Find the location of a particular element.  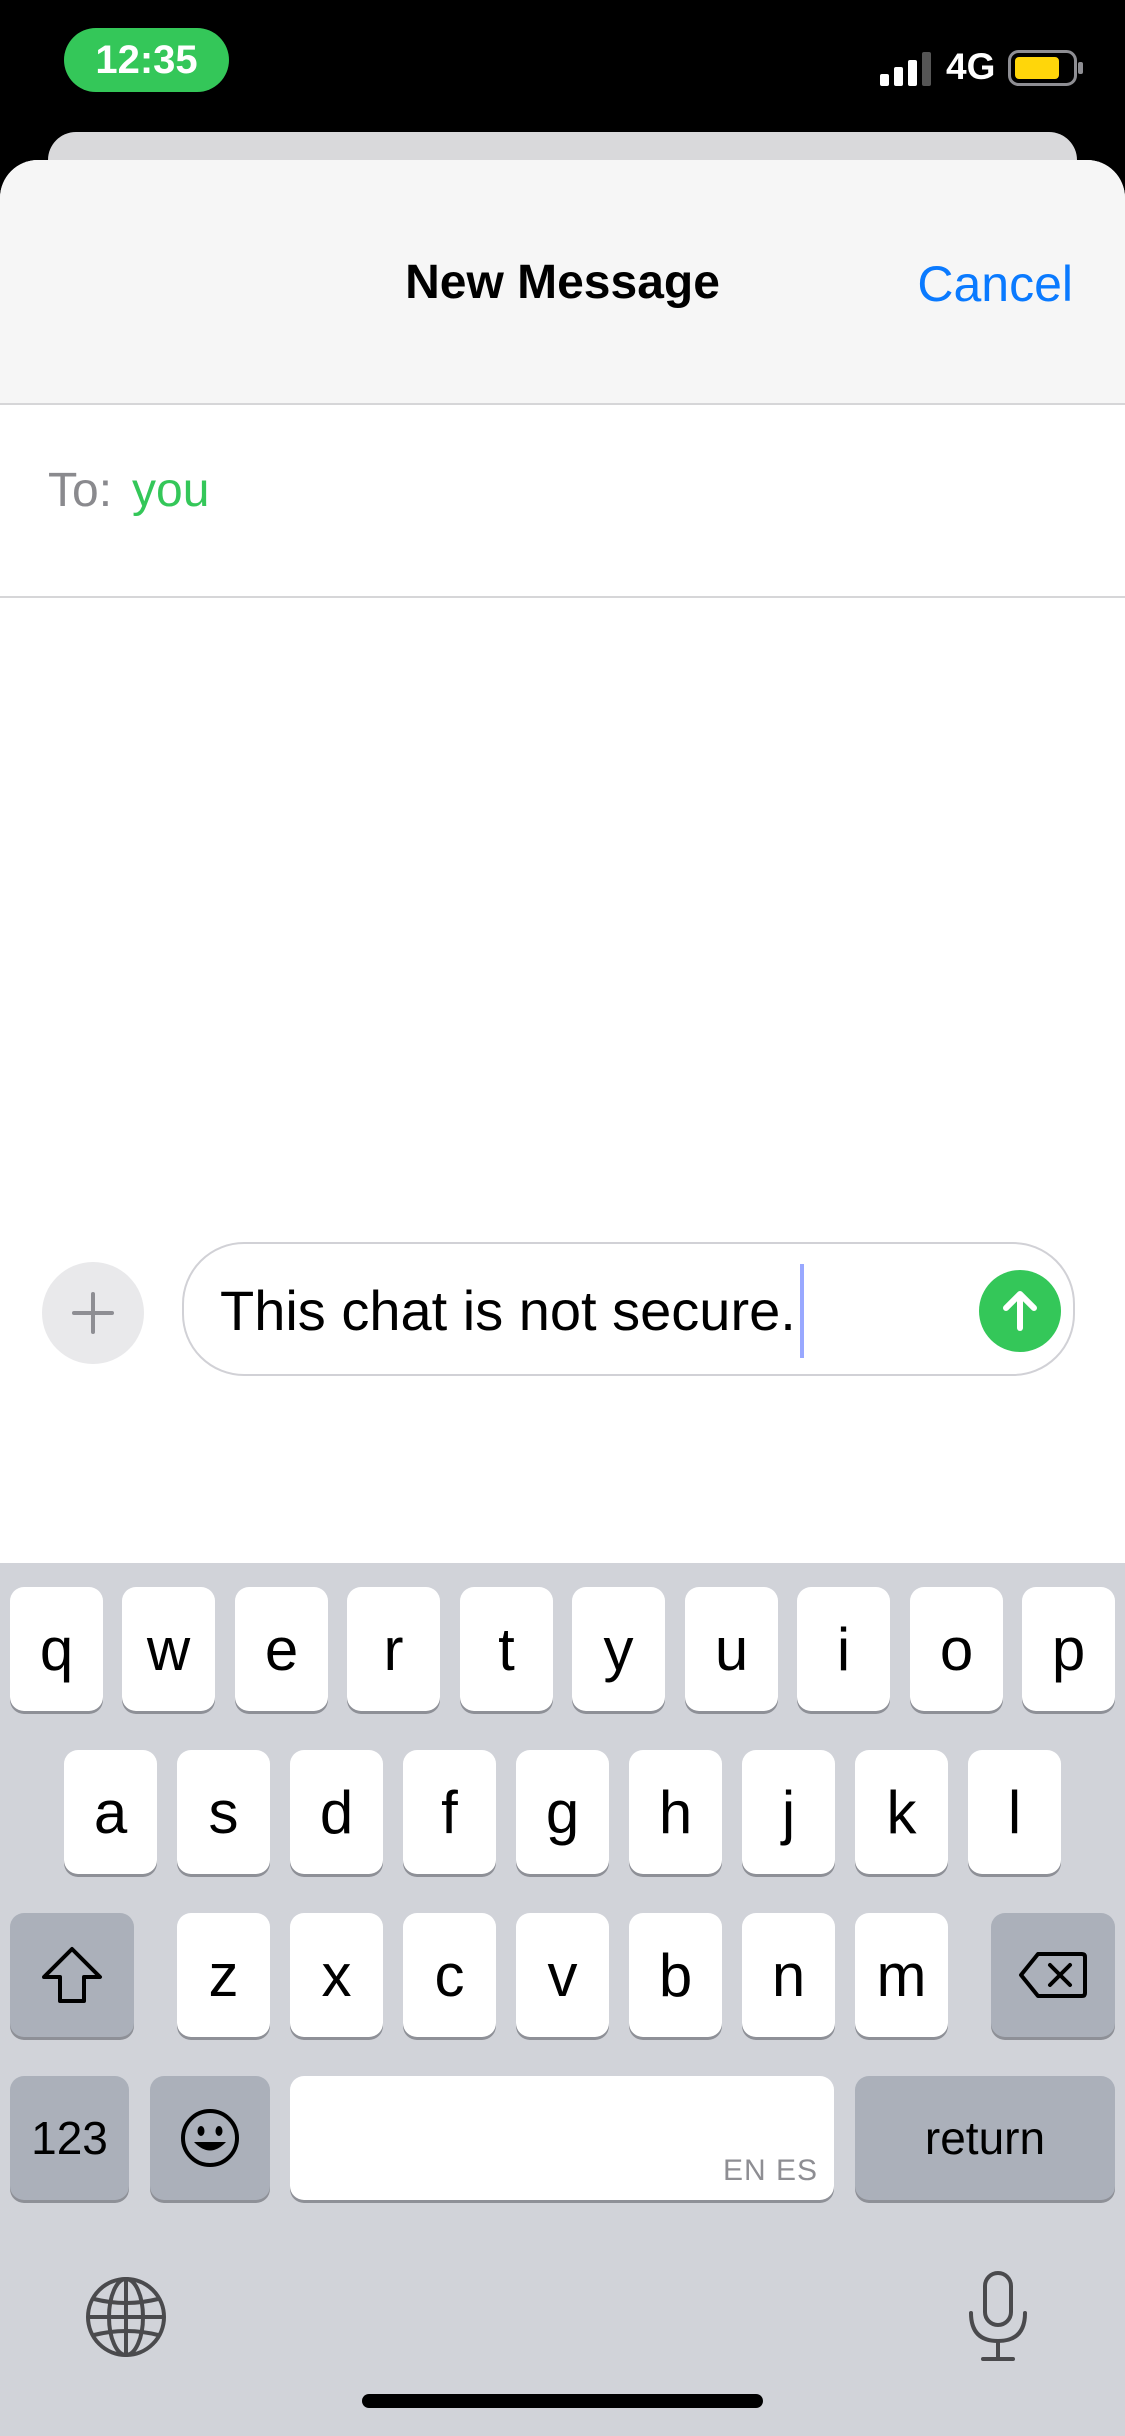

message-input: This chat is not secure. is located at coordinates (628, 1309).